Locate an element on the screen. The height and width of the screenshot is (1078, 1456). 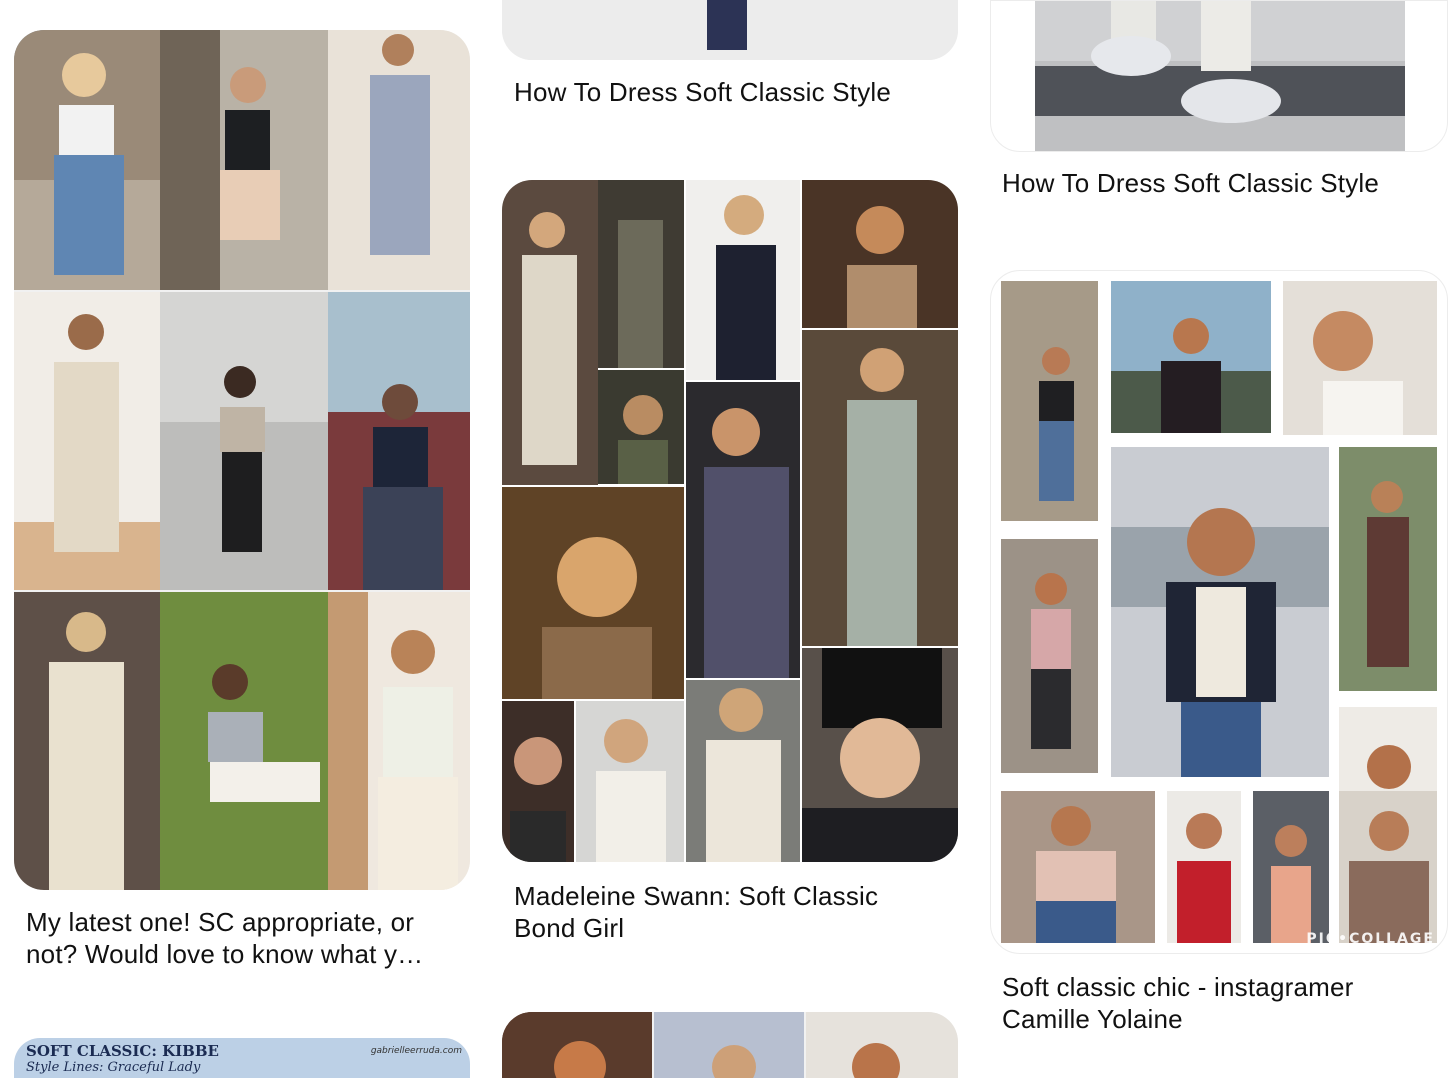
pin-collage-image is located at coordinates (730, 1045).